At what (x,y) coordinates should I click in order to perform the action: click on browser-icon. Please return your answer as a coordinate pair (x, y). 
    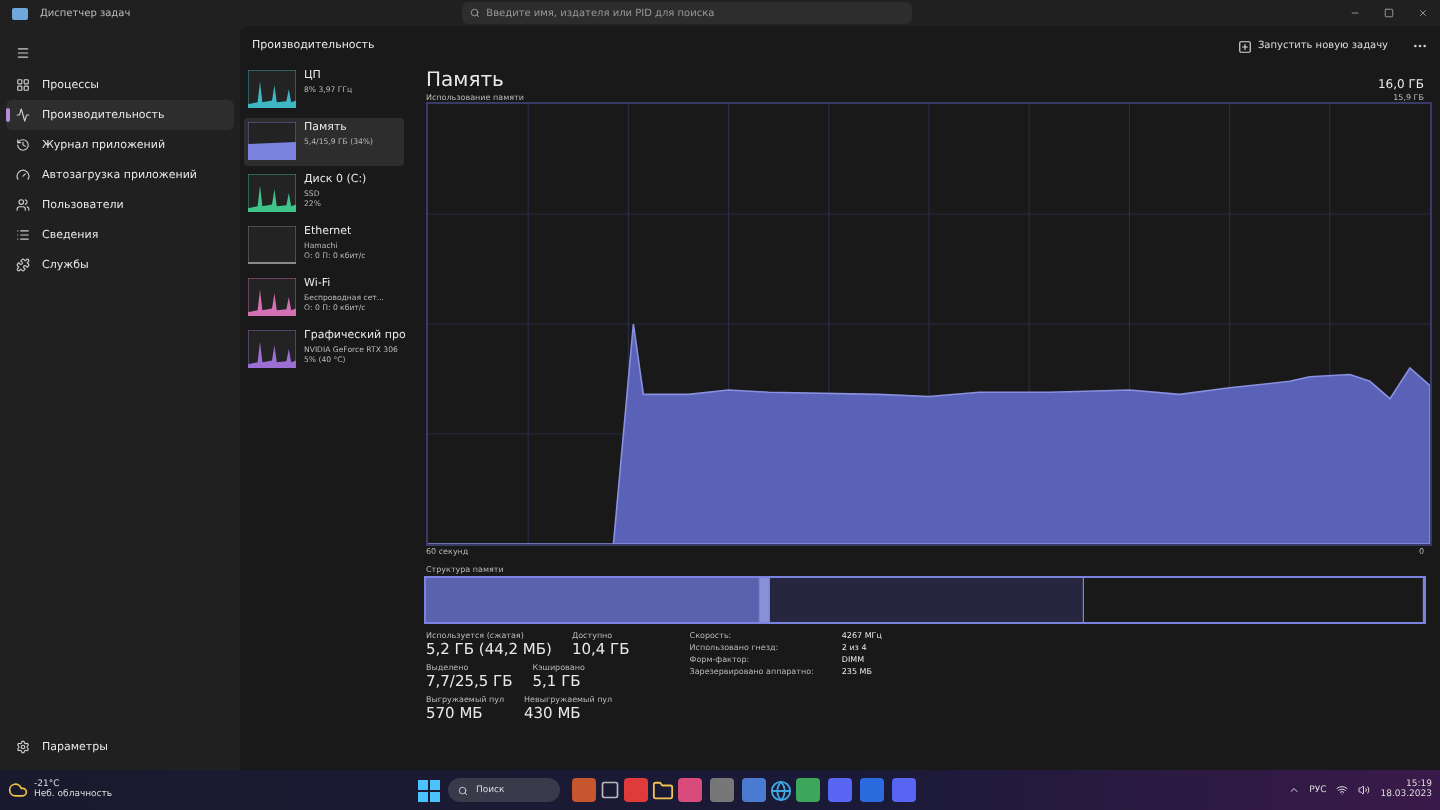
    Looking at the image, I should click on (781, 790).